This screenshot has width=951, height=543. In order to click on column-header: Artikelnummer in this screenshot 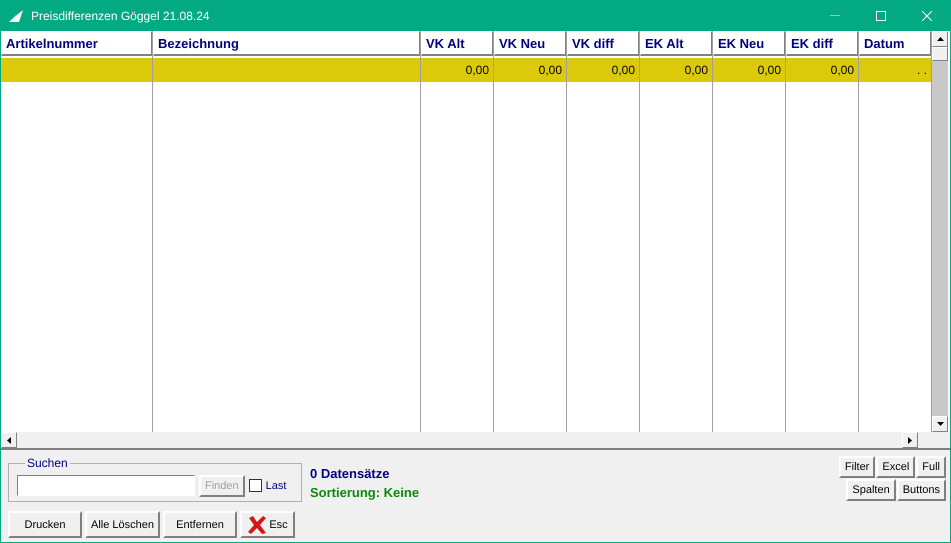, I will do `click(76, 43)`.